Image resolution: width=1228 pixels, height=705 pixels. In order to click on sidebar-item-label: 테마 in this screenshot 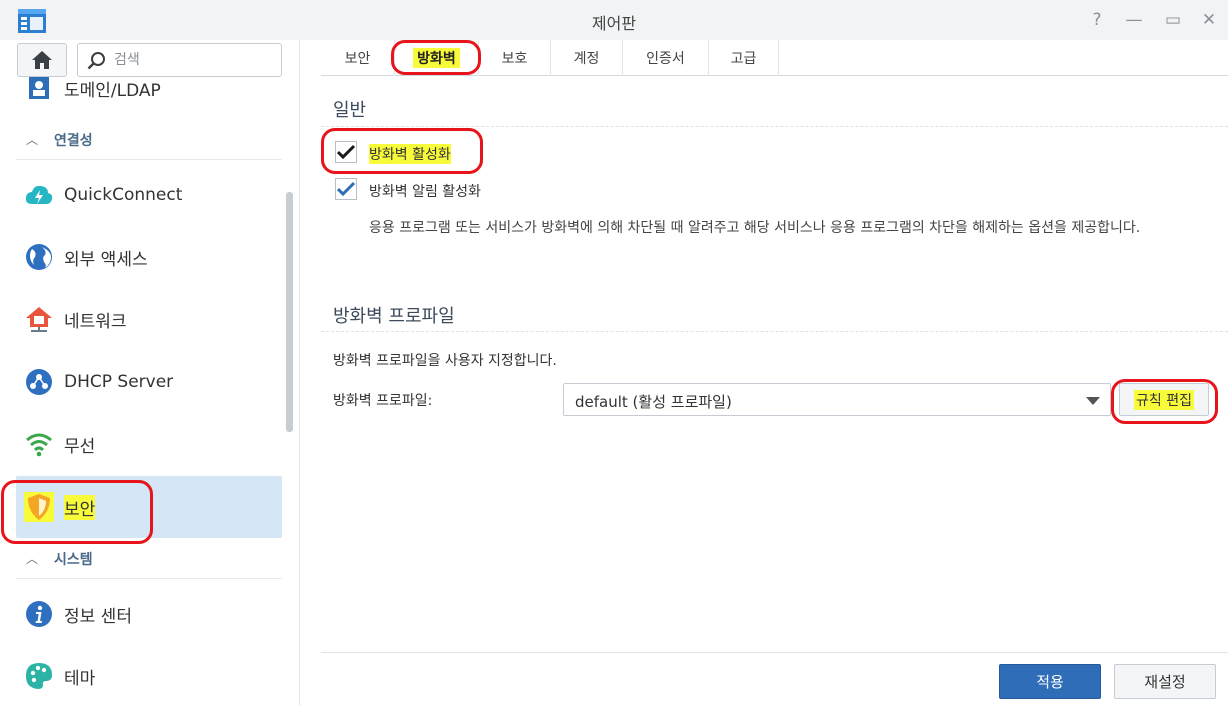, I will do `click(80, 678)`.